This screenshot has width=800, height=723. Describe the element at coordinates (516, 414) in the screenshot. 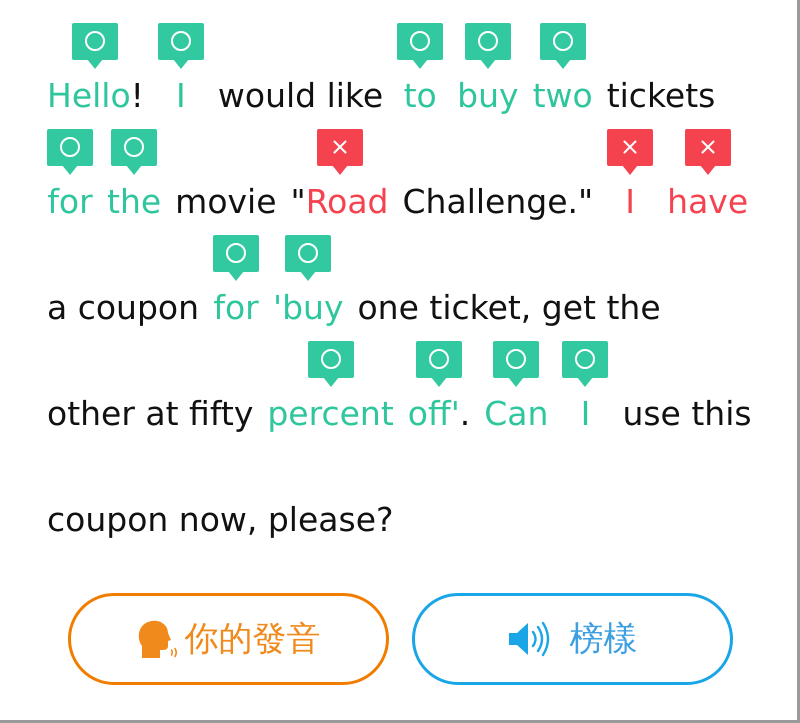

I see `scored-word: Can` at that location.